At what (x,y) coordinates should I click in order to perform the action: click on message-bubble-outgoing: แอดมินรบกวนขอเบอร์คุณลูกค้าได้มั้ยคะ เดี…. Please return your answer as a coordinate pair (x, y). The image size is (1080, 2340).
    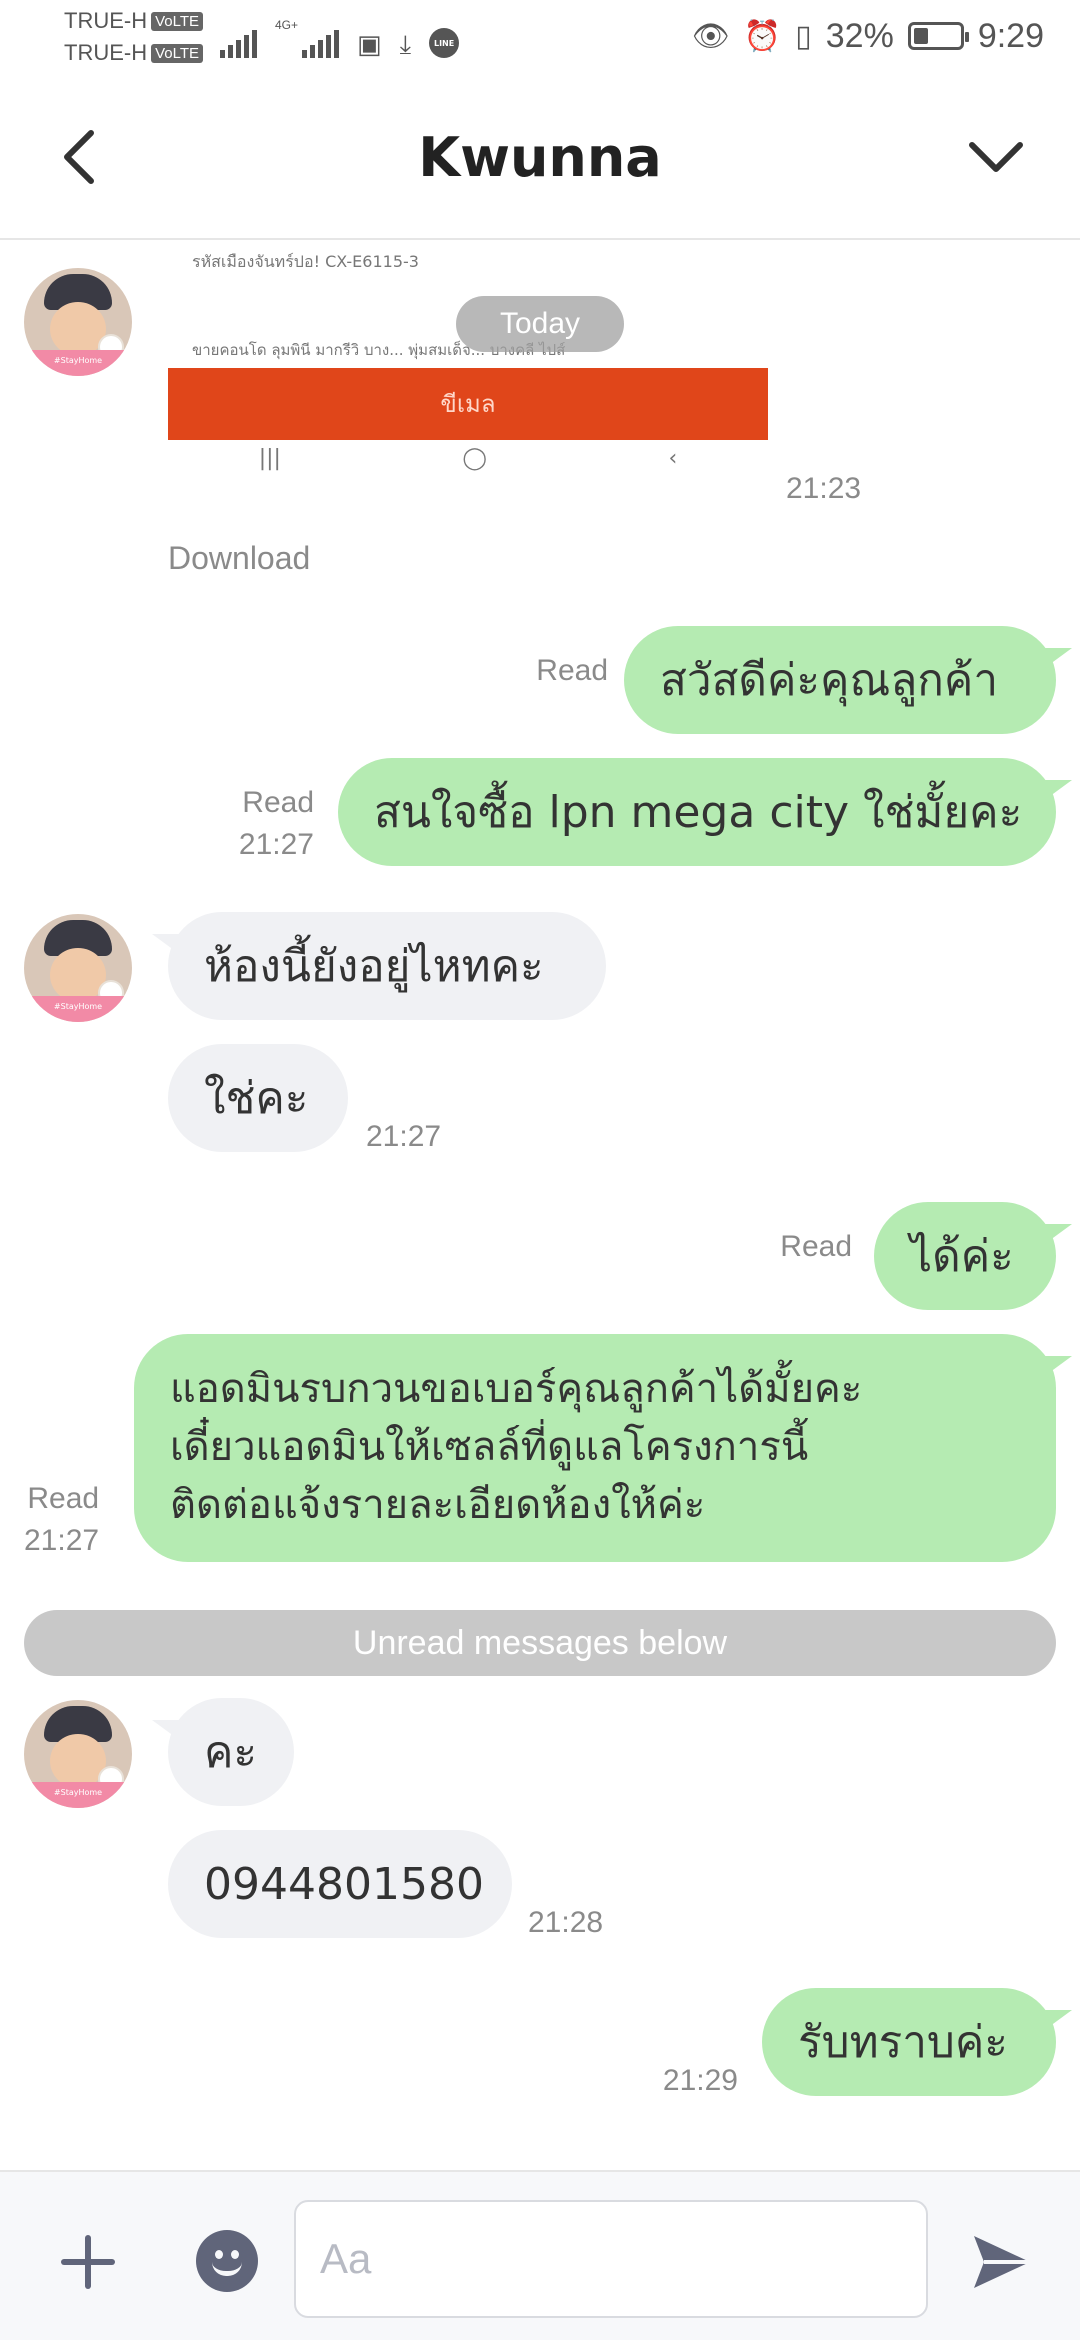
    Looking at the image, I should click on (603, 1448).